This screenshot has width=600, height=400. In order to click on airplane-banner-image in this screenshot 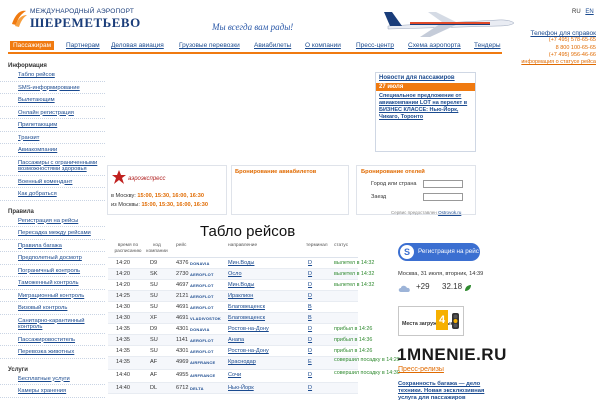, I will do `click(449, 24)`.